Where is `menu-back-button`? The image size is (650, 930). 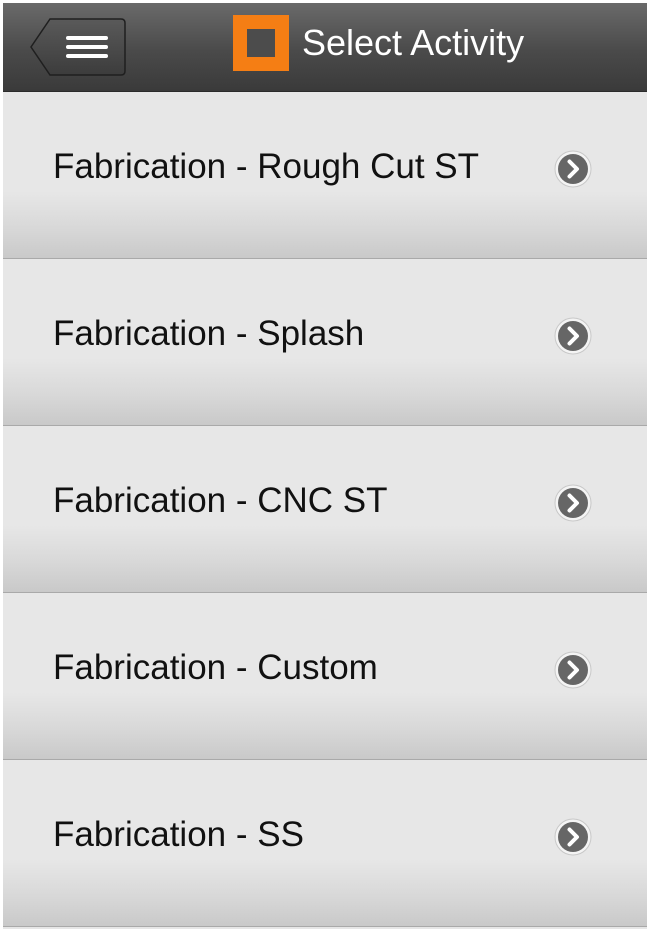 menu-back-button is located at coordinates (78, 47).